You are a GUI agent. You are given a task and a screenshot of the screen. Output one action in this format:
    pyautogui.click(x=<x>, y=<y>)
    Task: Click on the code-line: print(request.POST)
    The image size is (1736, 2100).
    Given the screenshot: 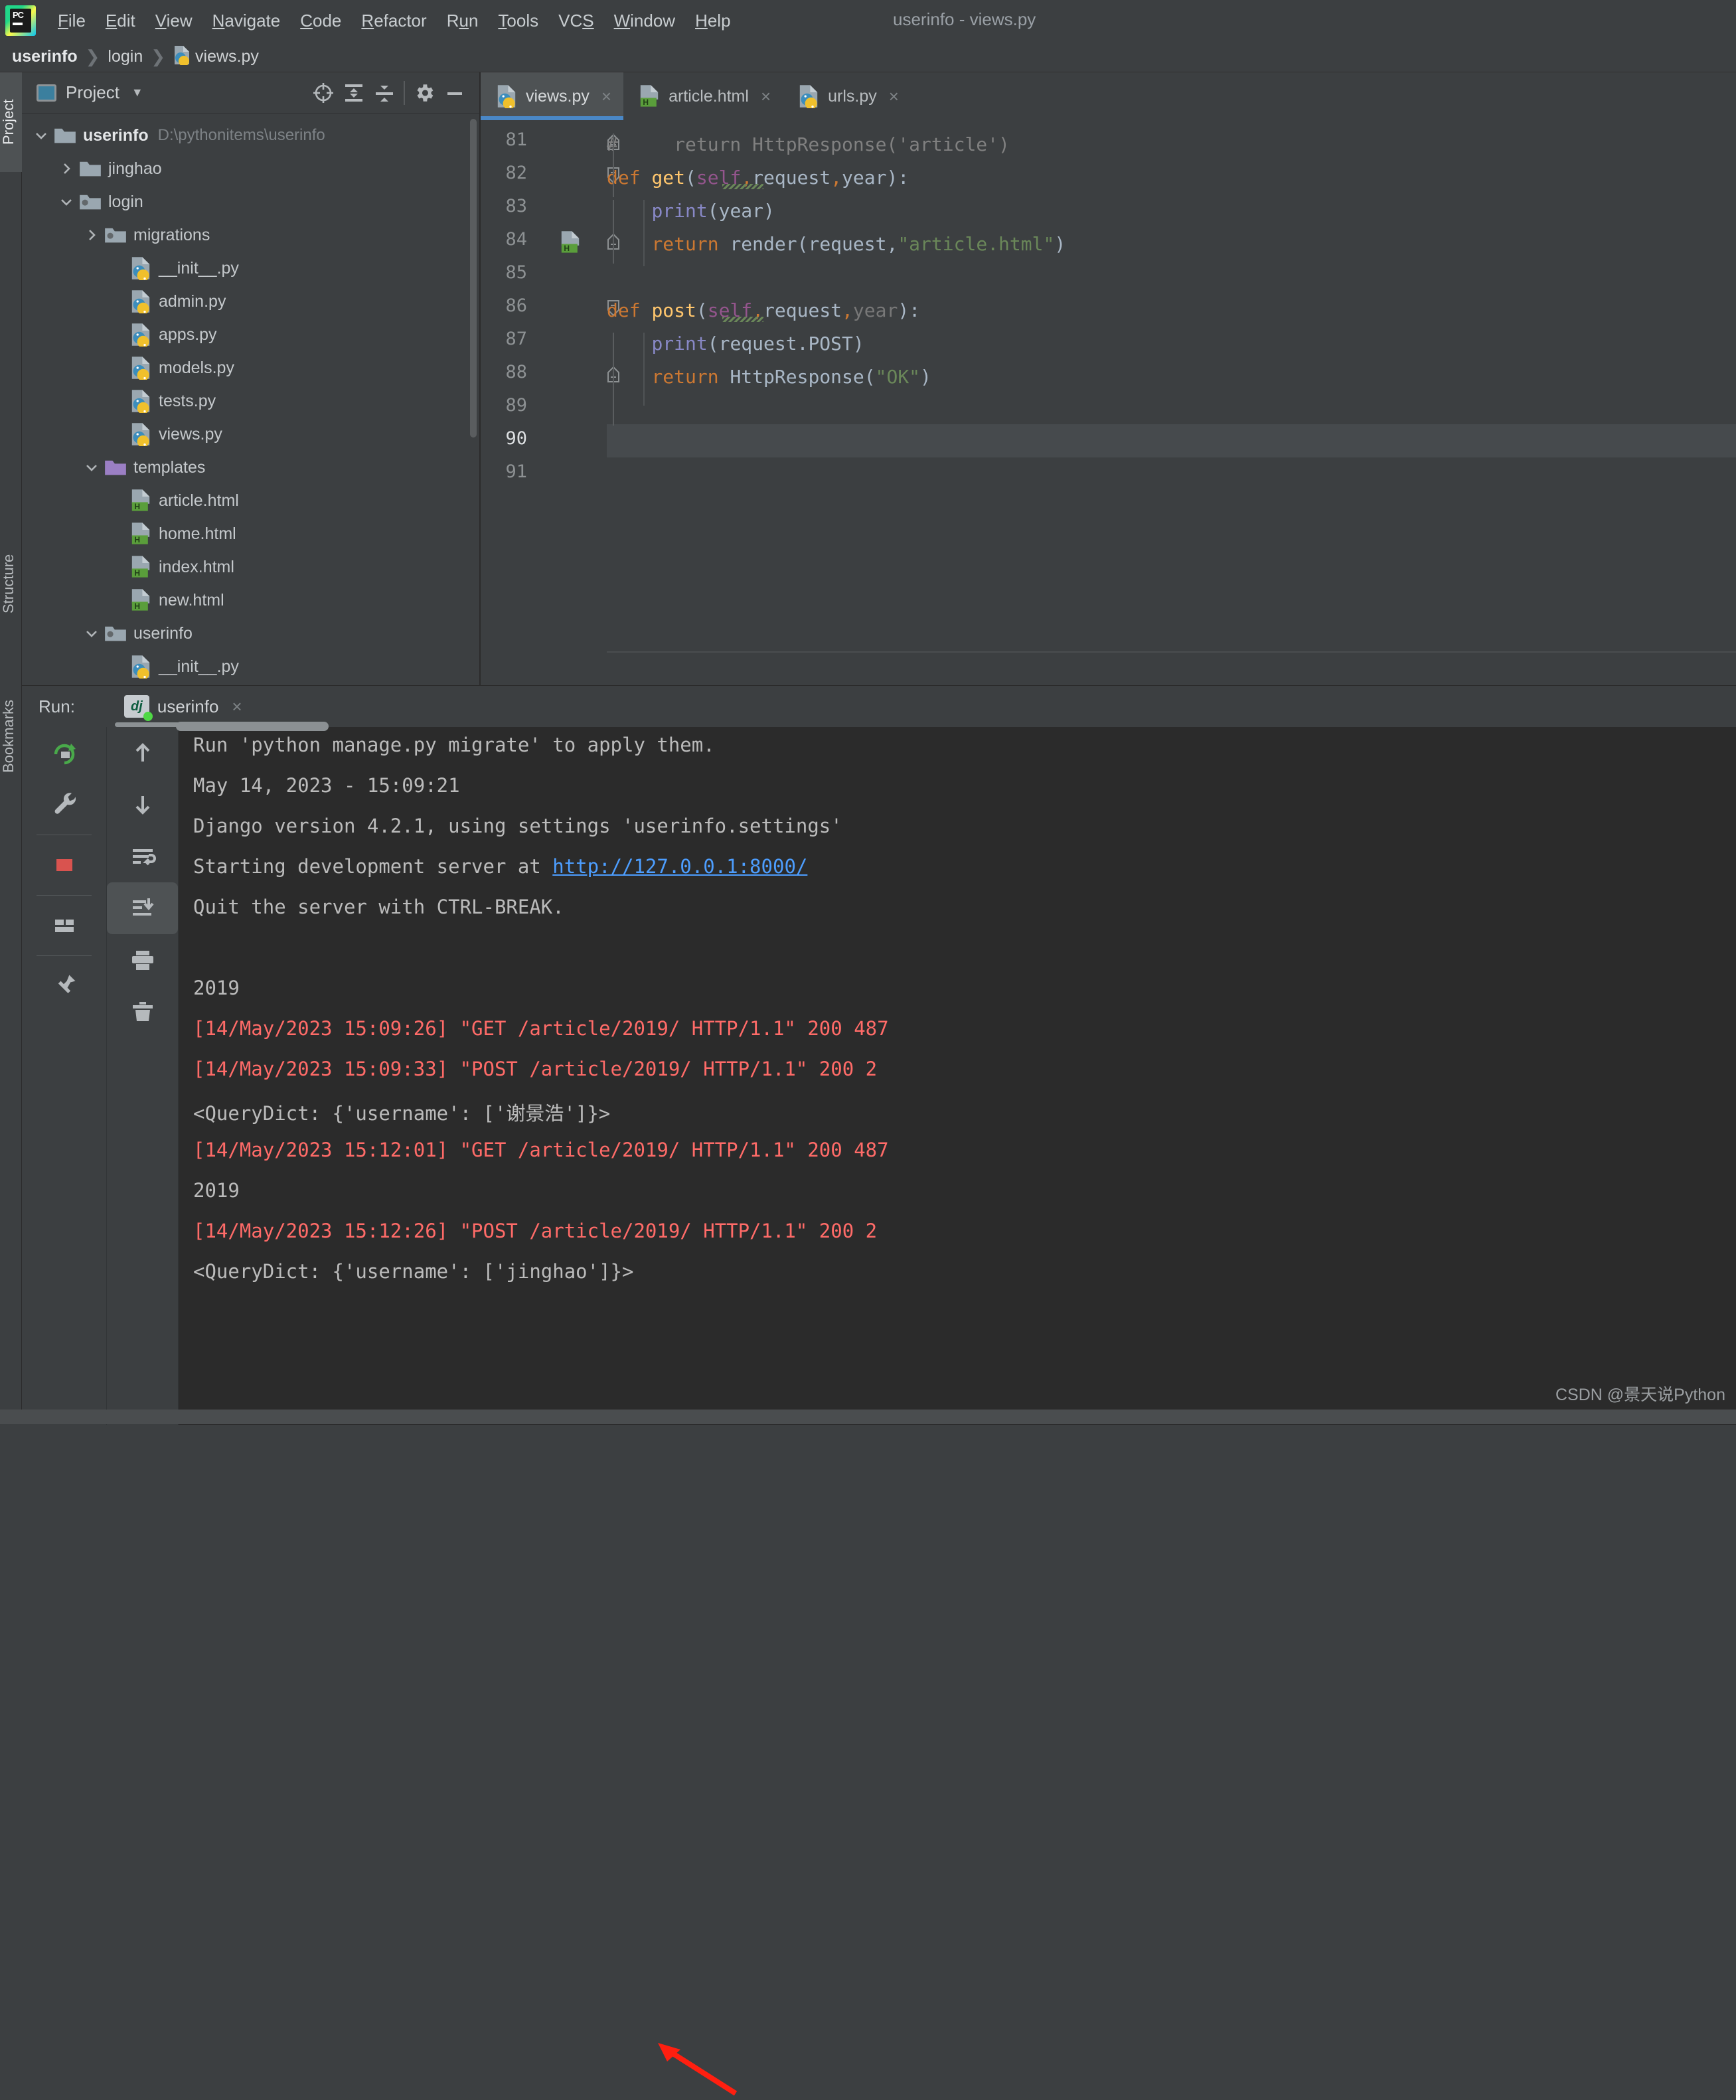 What is the action you would take?
    pyautogui.click(x=1108, y=345)
    